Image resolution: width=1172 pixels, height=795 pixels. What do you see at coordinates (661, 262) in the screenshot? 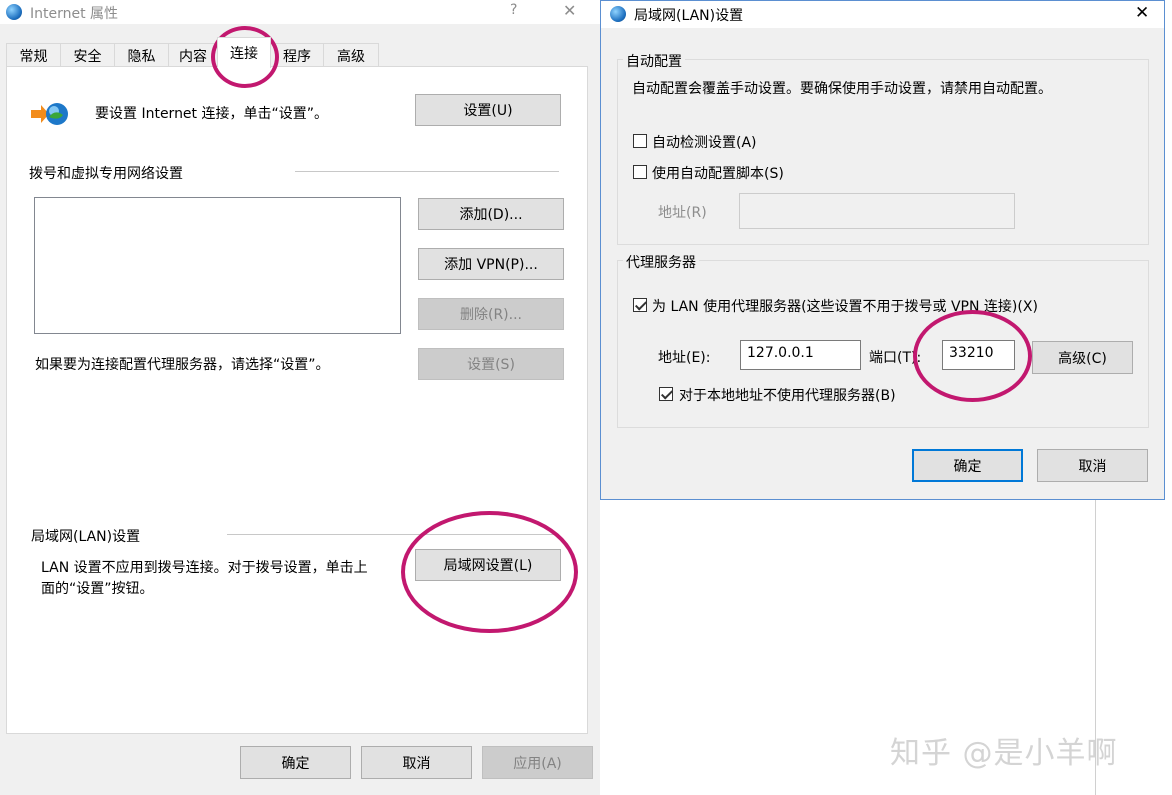
I see `proxy-group-title: 代理服务器` at bounding box center [661, 262].